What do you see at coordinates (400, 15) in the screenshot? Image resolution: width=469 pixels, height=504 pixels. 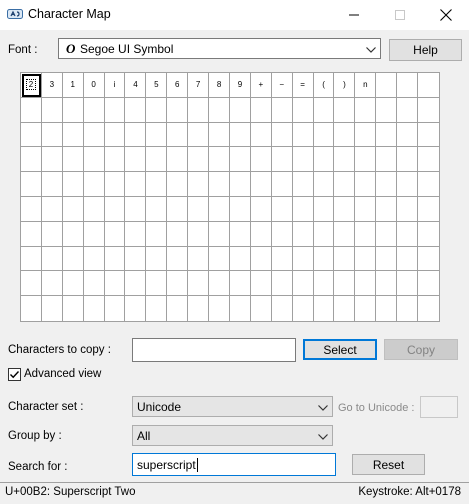 I see `maximize-button` at bounding box center [400, 15].